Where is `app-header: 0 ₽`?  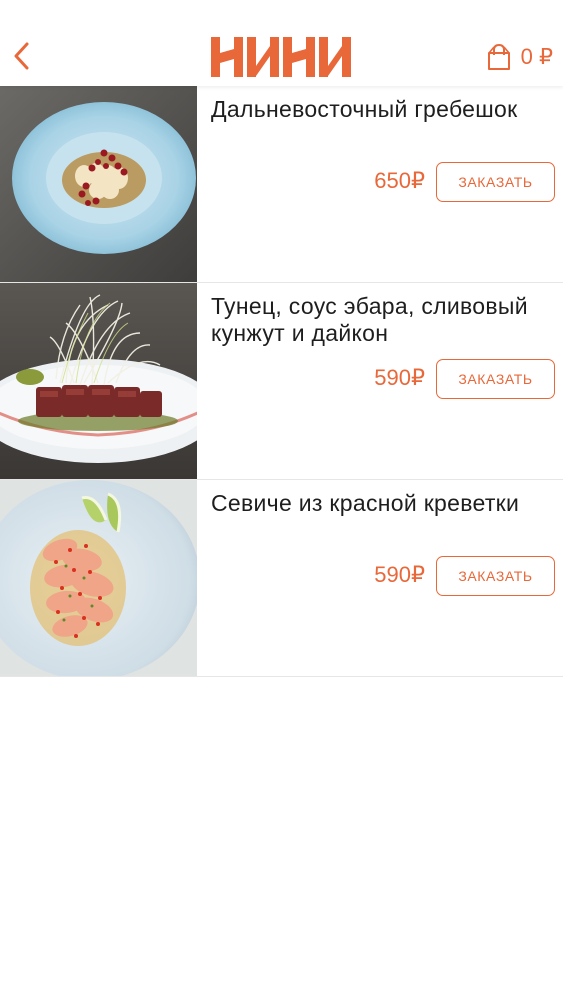
app-header: 0 ₽ is located at coordinates (281, 43).